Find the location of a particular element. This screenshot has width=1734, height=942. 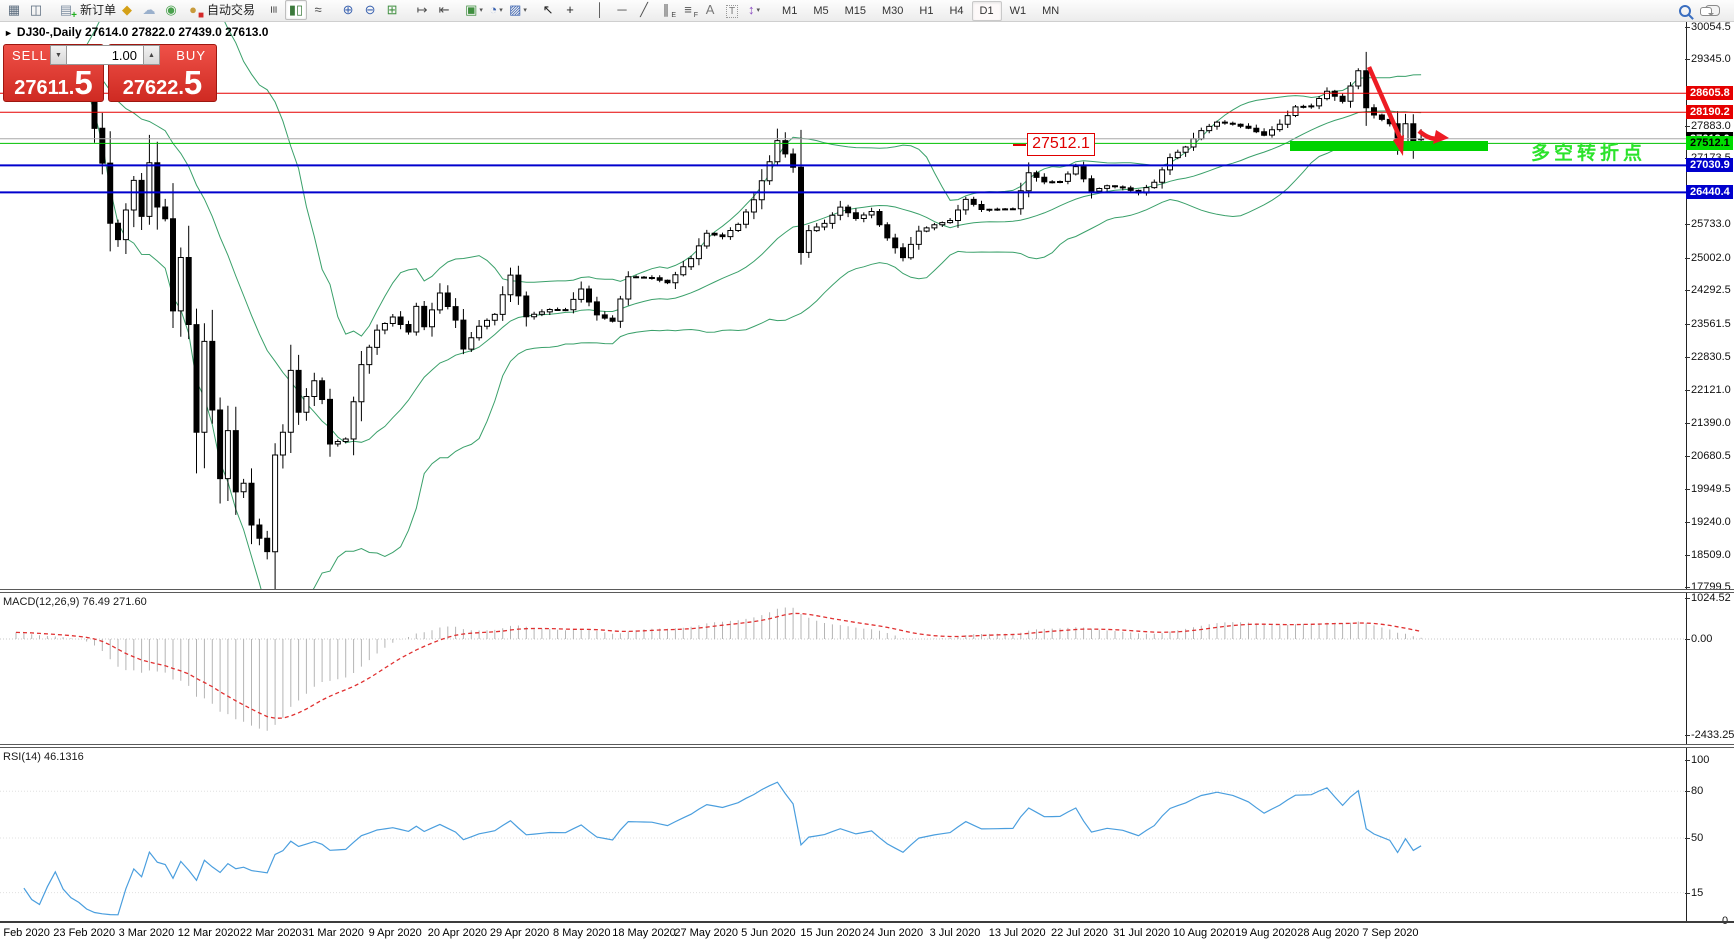

timeframe-w1: W1 is located at coordinates (1018, 11).